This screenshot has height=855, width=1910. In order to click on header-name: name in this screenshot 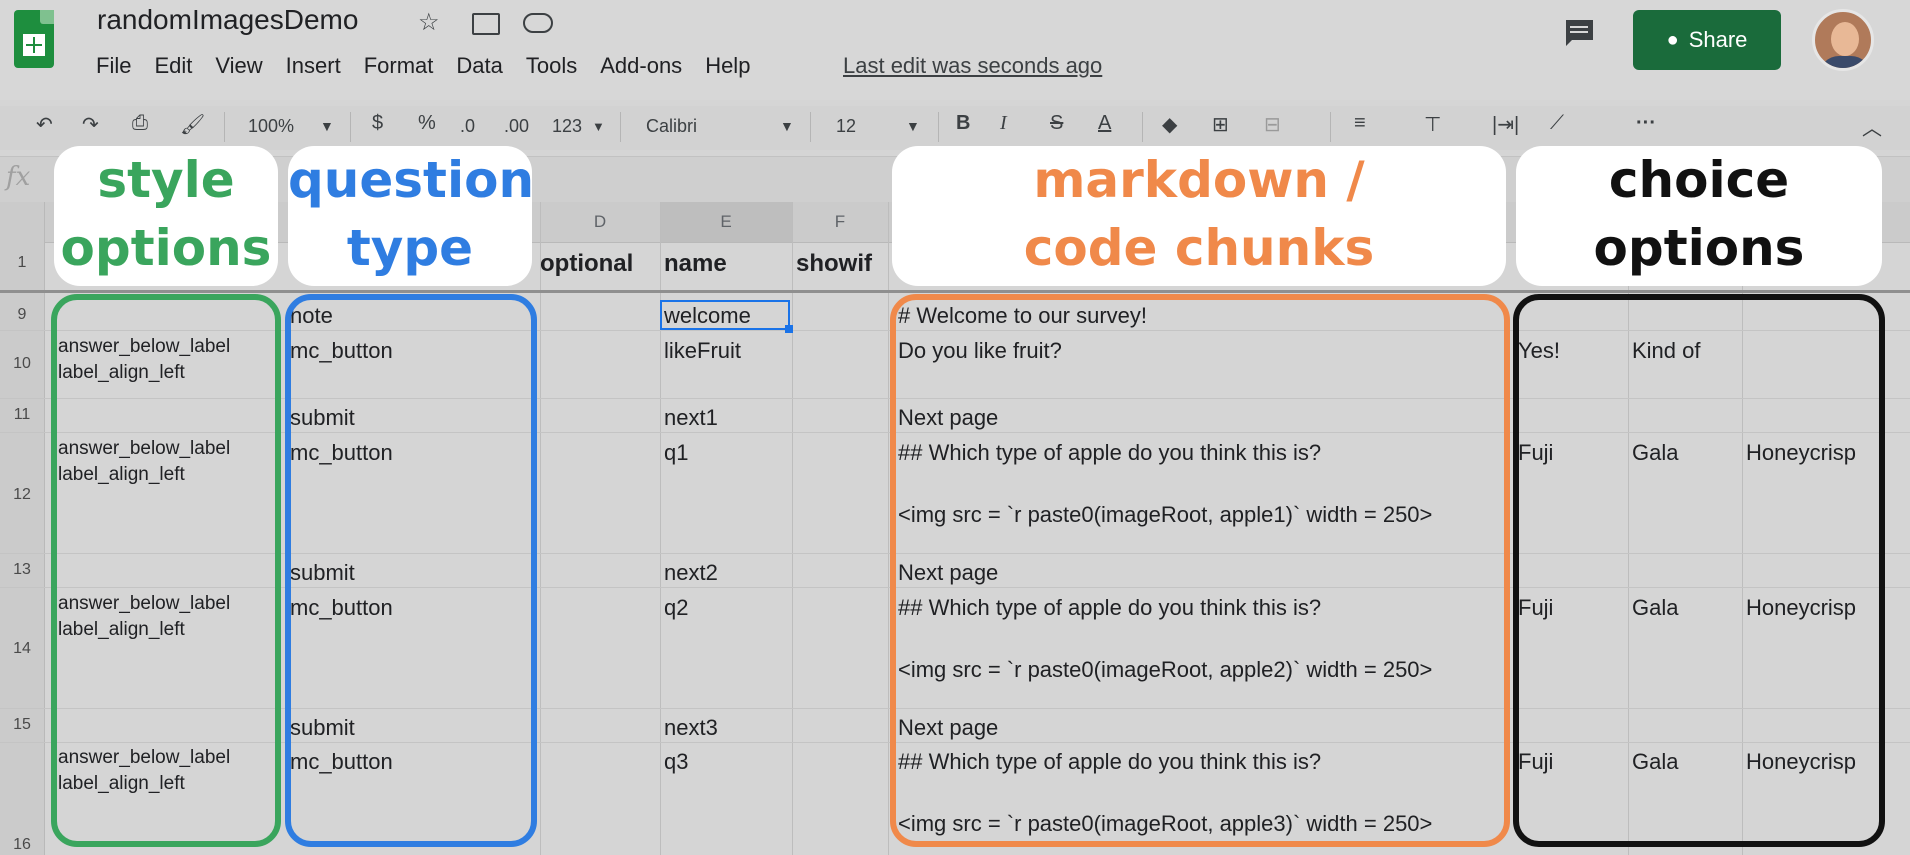, I will do `click(695, 264)`.